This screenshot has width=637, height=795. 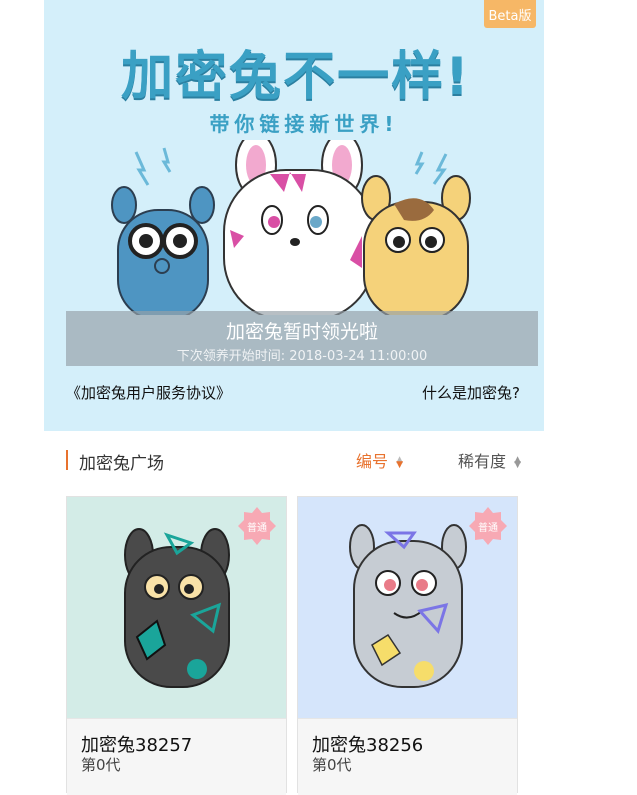 What do you see at coordinates (510, 14) in the screenshot?
I see `beta-tag: Beta版` at bounding box center [510, 14].